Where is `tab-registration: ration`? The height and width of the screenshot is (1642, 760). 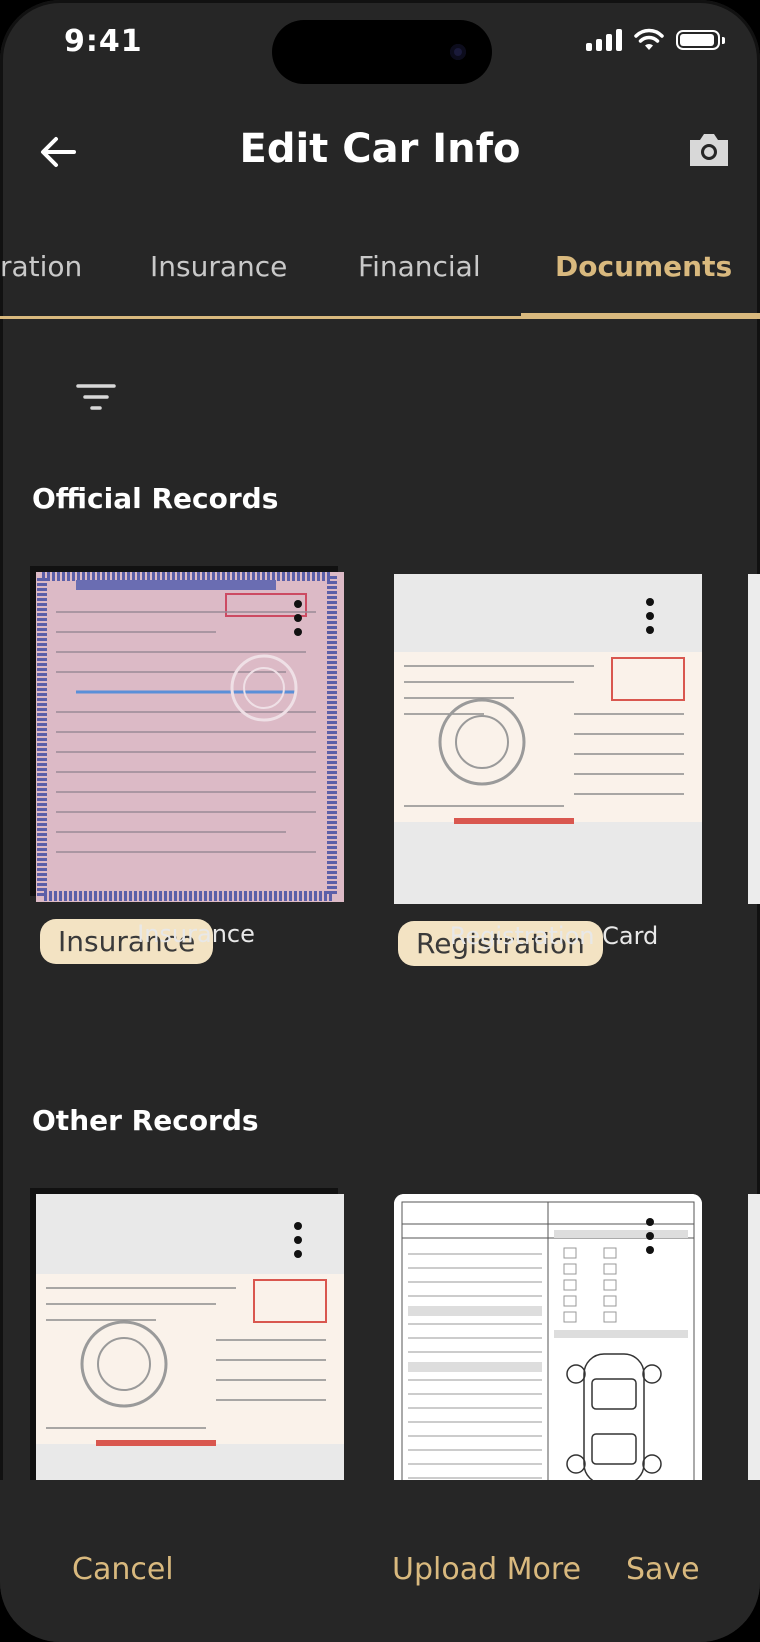 tab-registration: ration is located at coordinates (41, 266).